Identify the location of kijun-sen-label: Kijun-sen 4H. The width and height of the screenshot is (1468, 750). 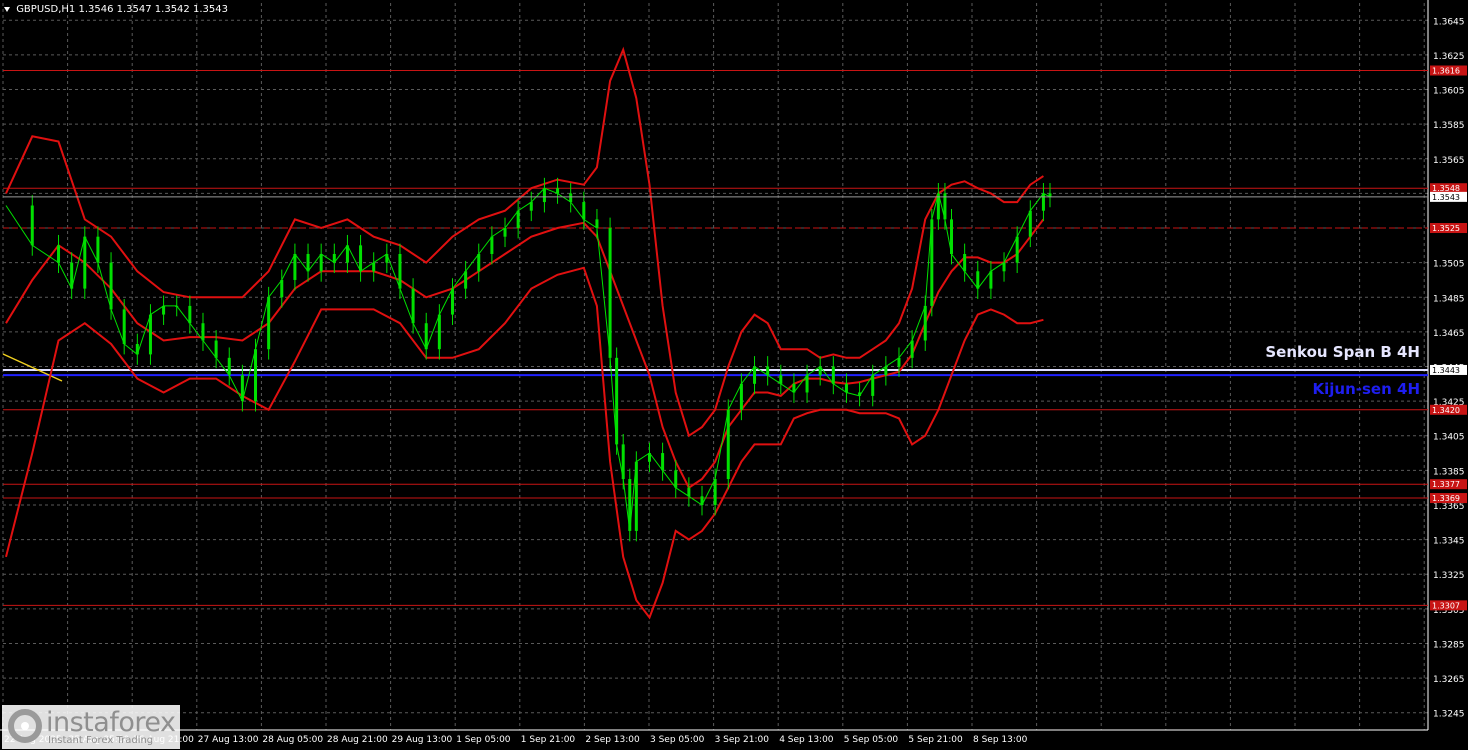
(1366, 389).